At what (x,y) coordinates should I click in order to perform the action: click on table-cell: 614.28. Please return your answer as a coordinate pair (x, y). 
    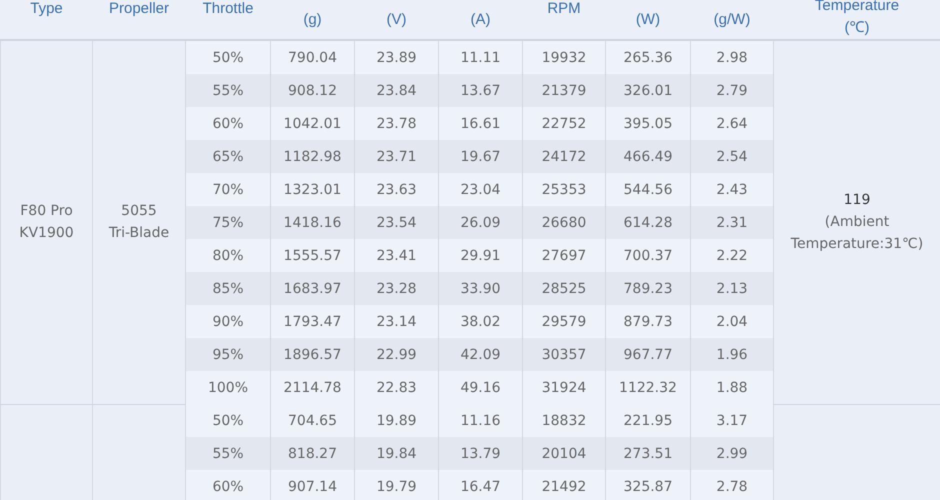
    Looking at the image, I should click on (648, 222).